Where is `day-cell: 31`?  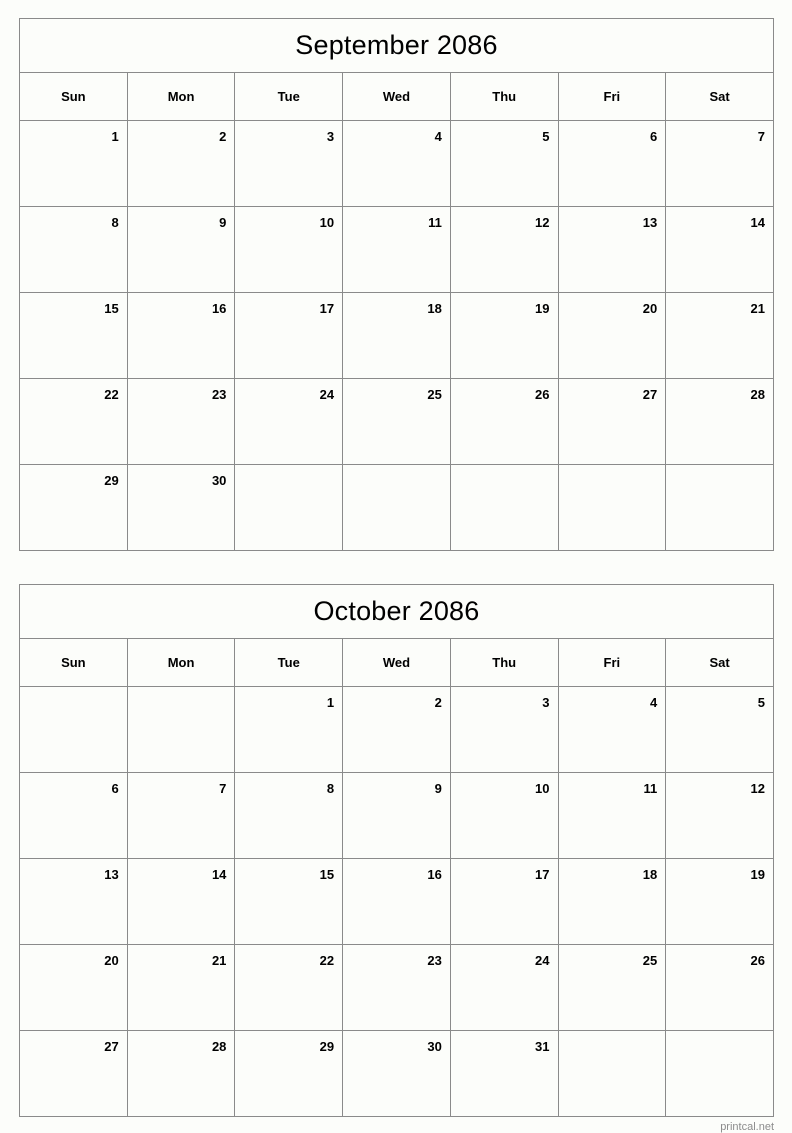 day-cell: 31 is located at coordinates (504, 1073).